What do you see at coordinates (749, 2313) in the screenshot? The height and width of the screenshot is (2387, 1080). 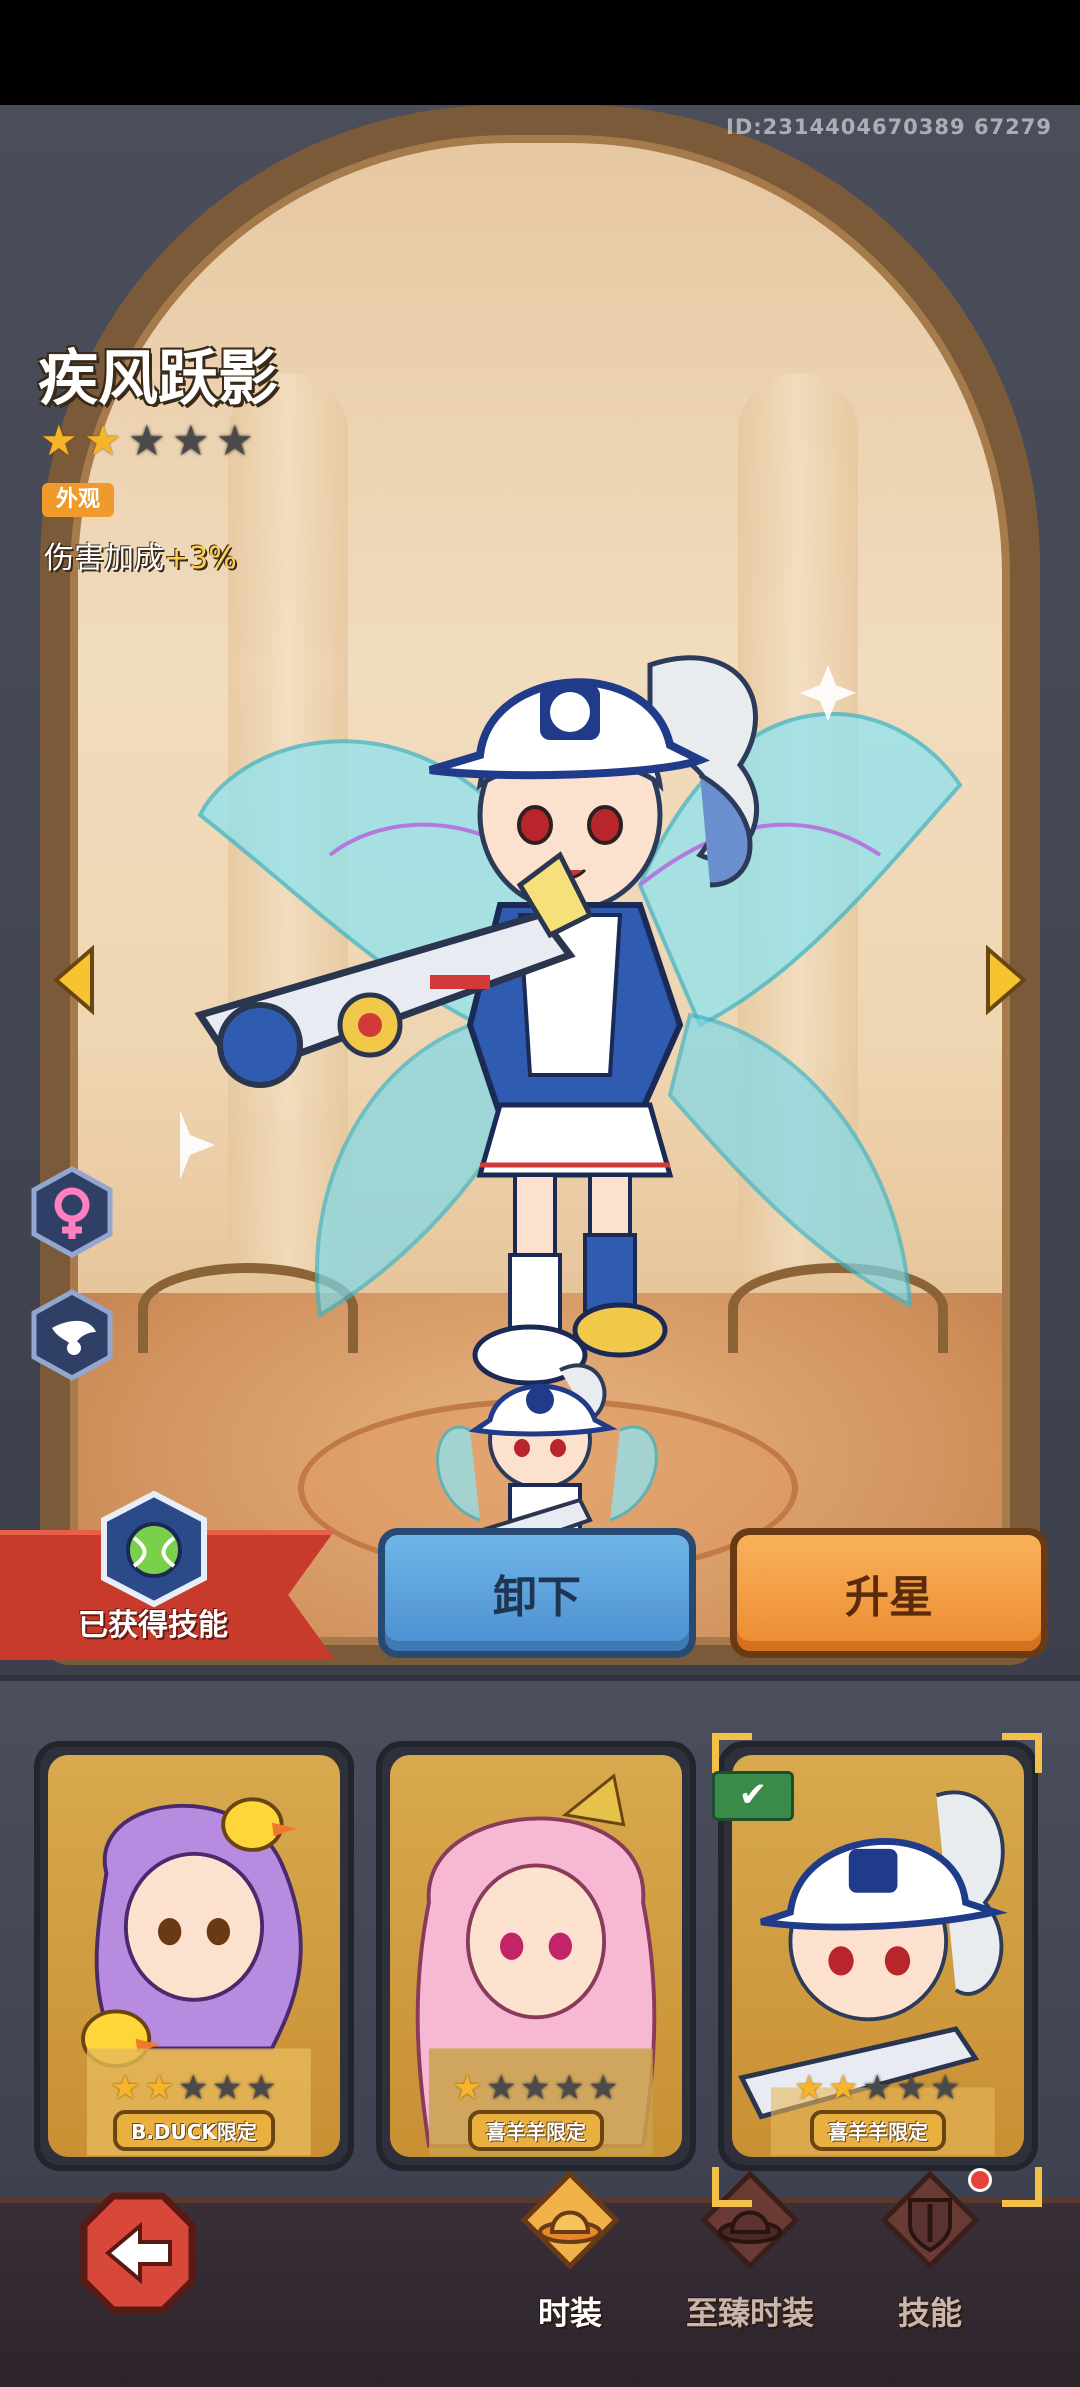 I see `tab-supreme-fashion-label: 至臻时装` at bounding box center [749, 2313].